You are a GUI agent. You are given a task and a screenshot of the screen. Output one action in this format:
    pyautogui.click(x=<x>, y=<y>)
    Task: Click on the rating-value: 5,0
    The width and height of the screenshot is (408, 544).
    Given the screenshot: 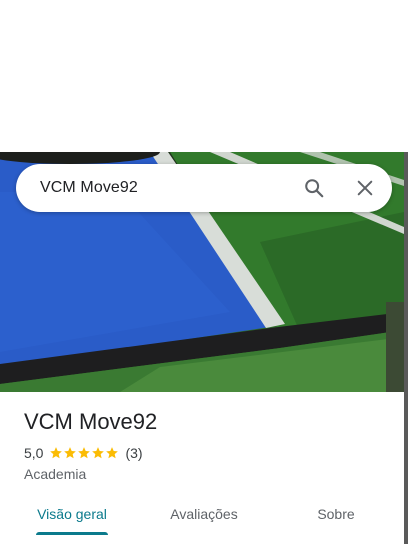 What is the action you would take?
    pyautogui.click(x=34, y=453)
    